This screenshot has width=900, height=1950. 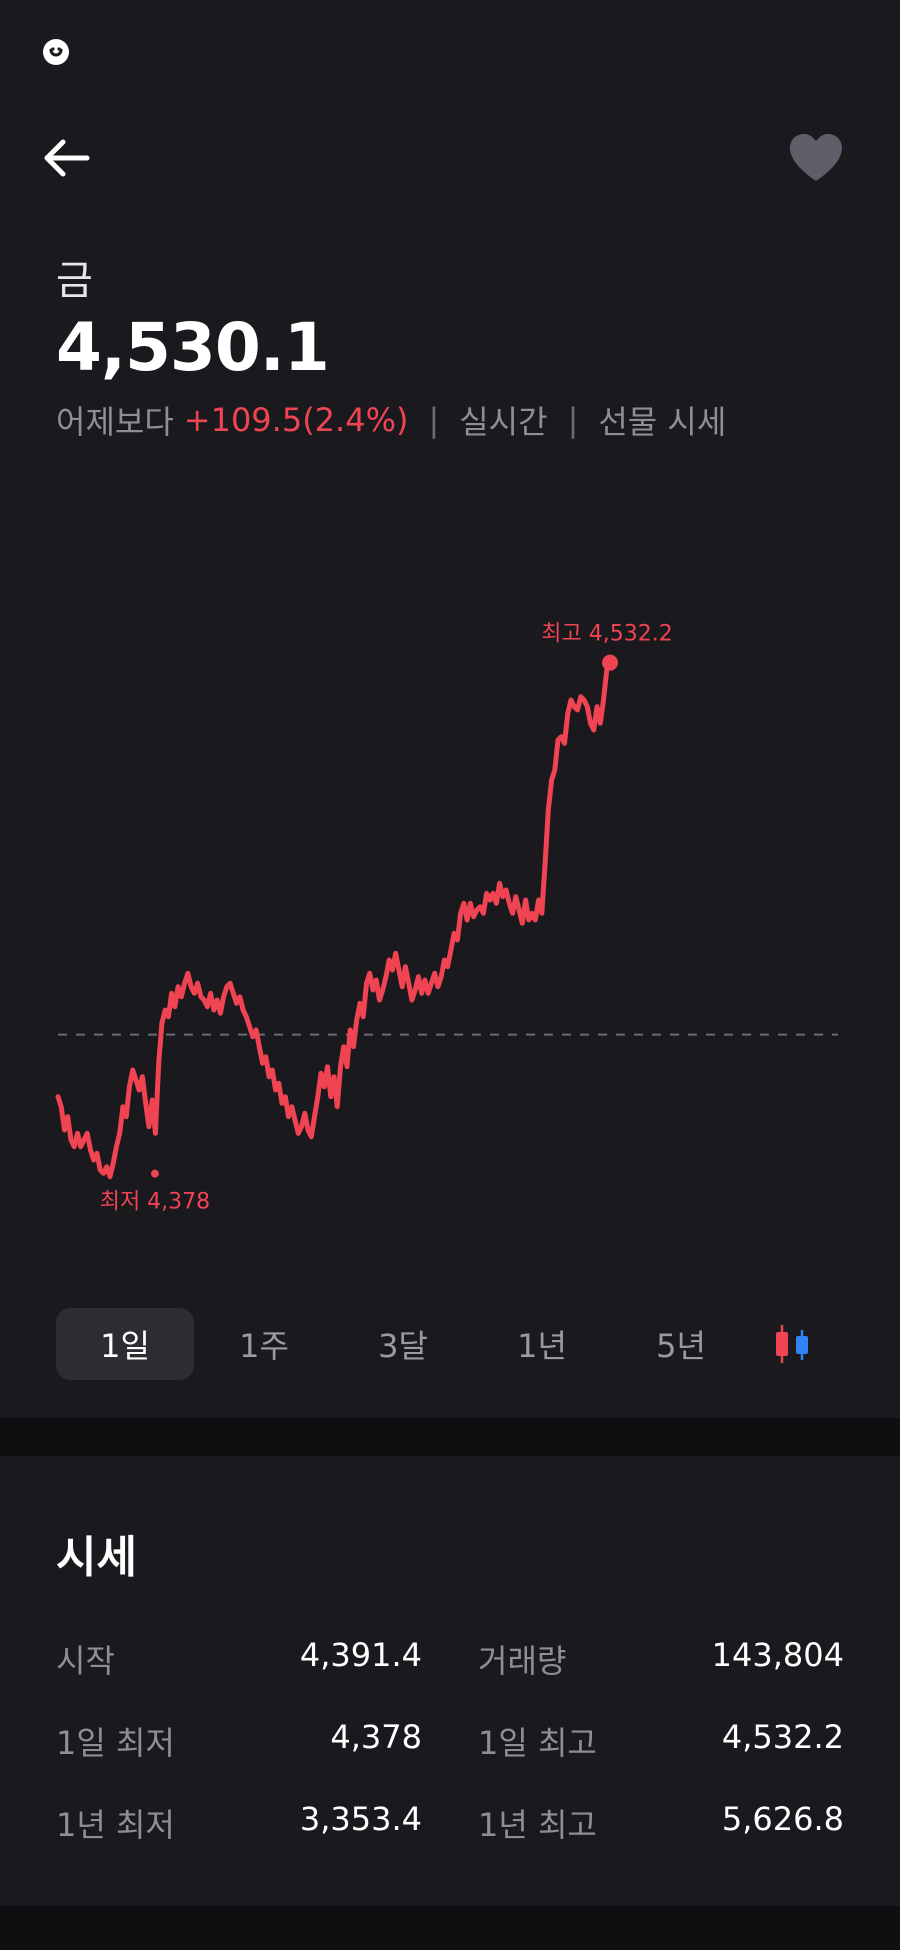 What do you see at coordinates (606, 634) in the screenshot?
I see `high-annotation-label: 최고 4,532.2` at bounding box center [606, 634].